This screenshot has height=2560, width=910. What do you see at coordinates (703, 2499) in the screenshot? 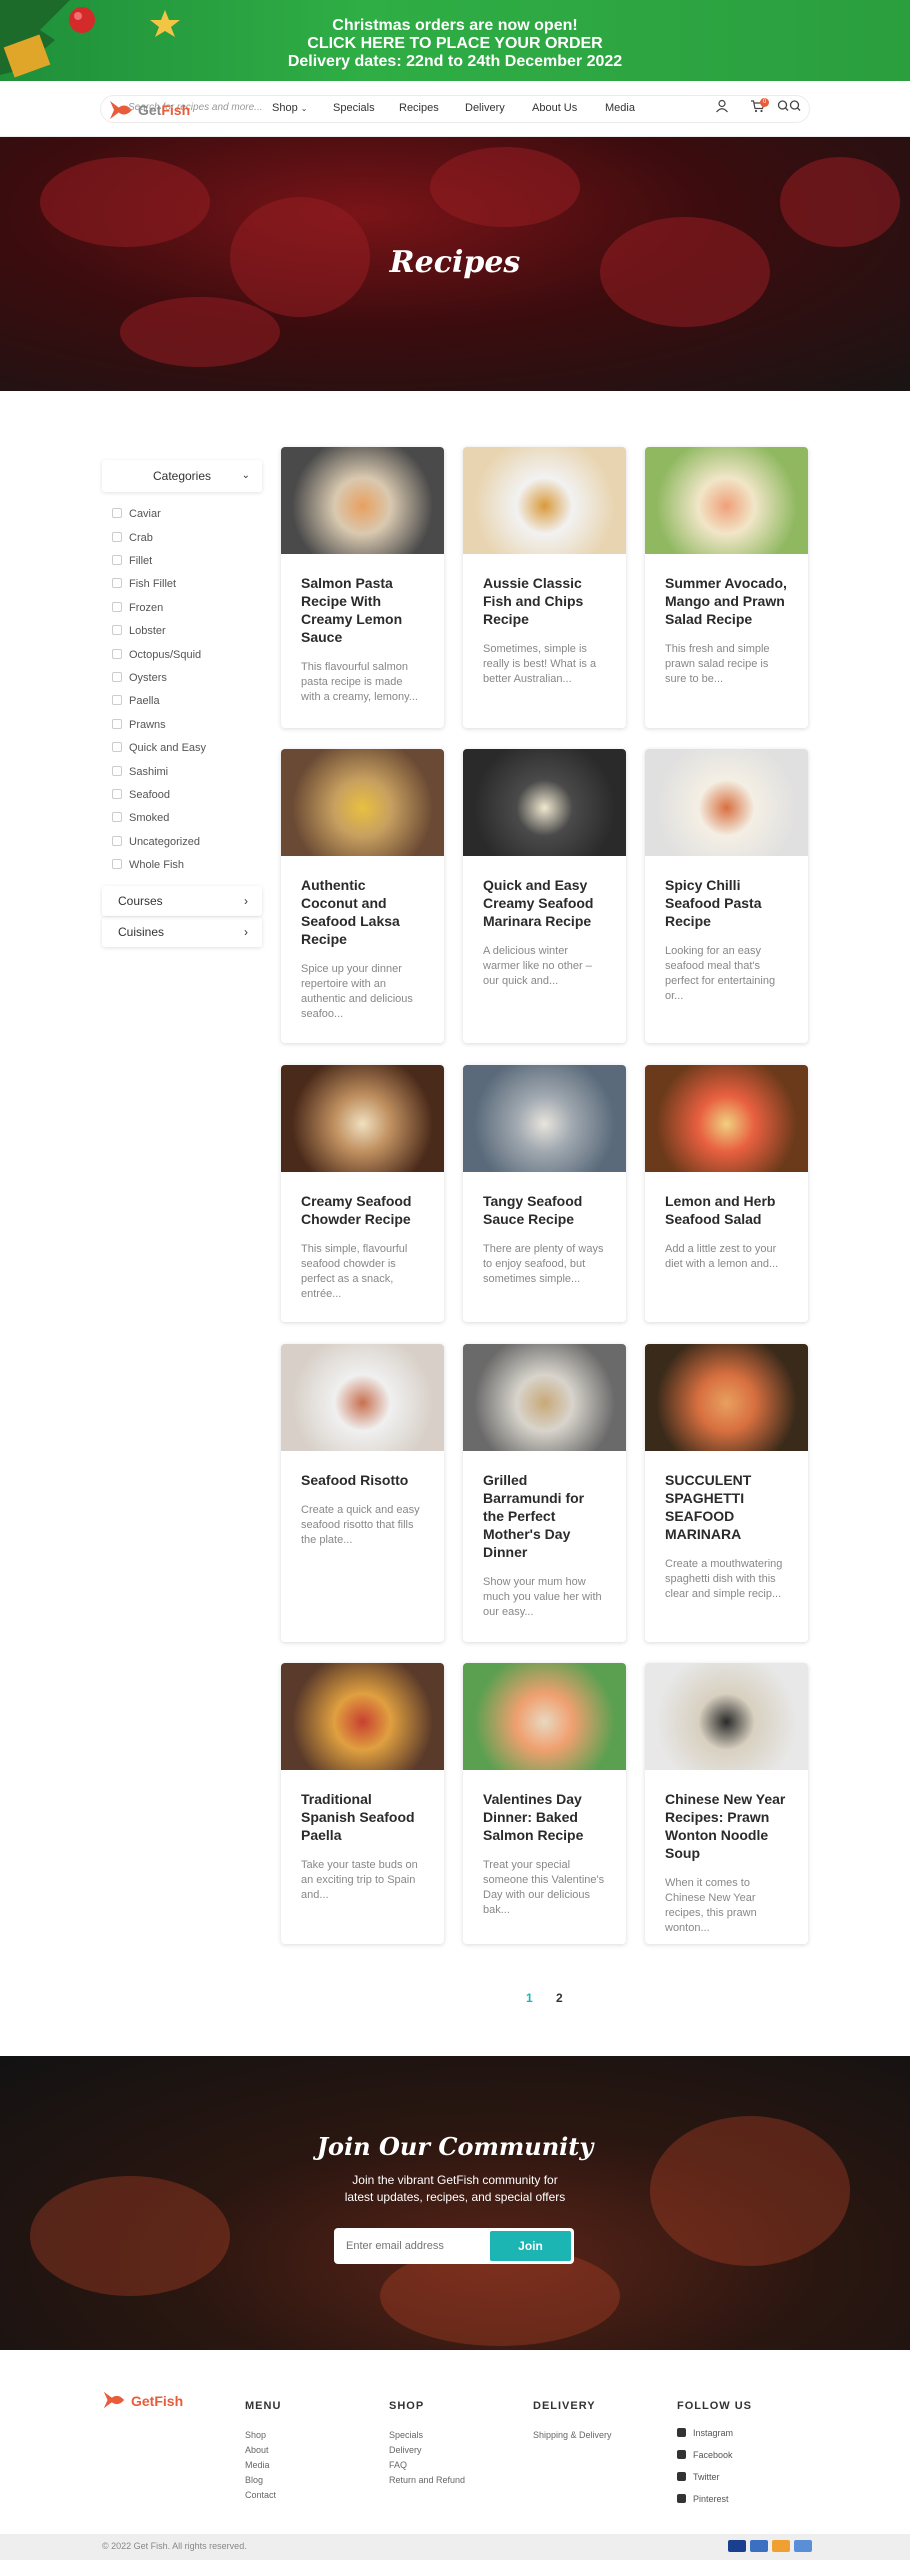
I see `social-link: Pinterest` at bounding box center [703, 2499].